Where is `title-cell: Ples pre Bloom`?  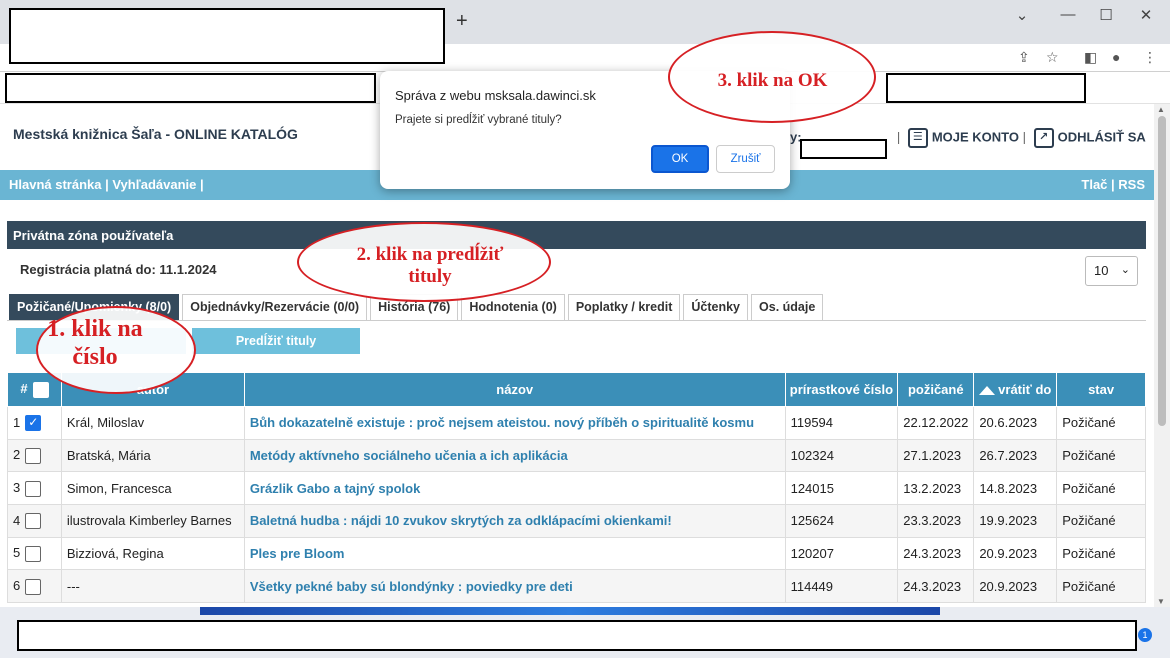 title-cell: Ples pre Bloom is located at coordinates (514, 553).